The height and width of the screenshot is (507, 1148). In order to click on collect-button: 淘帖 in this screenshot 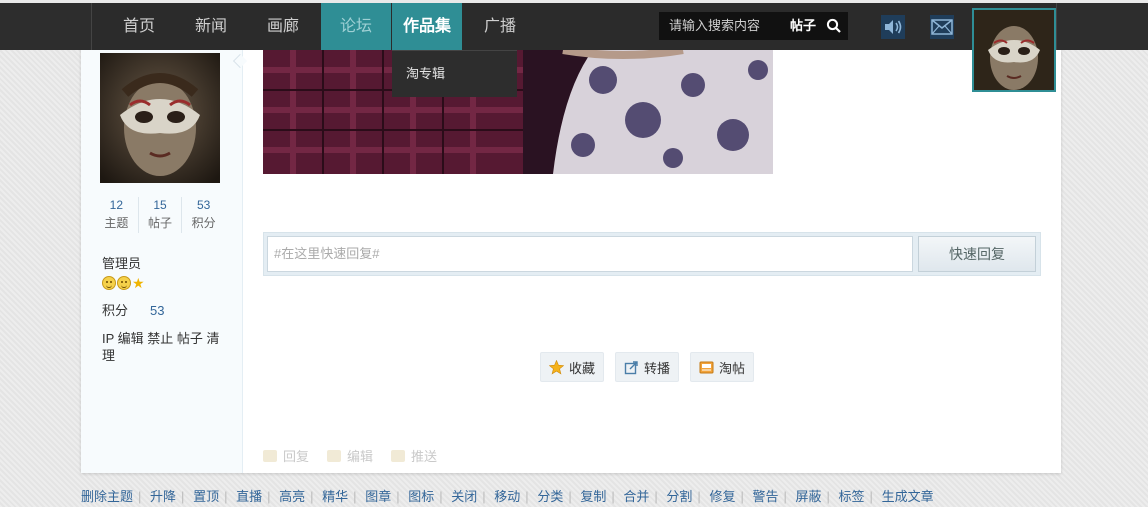, I will do `click(722, 367)`.